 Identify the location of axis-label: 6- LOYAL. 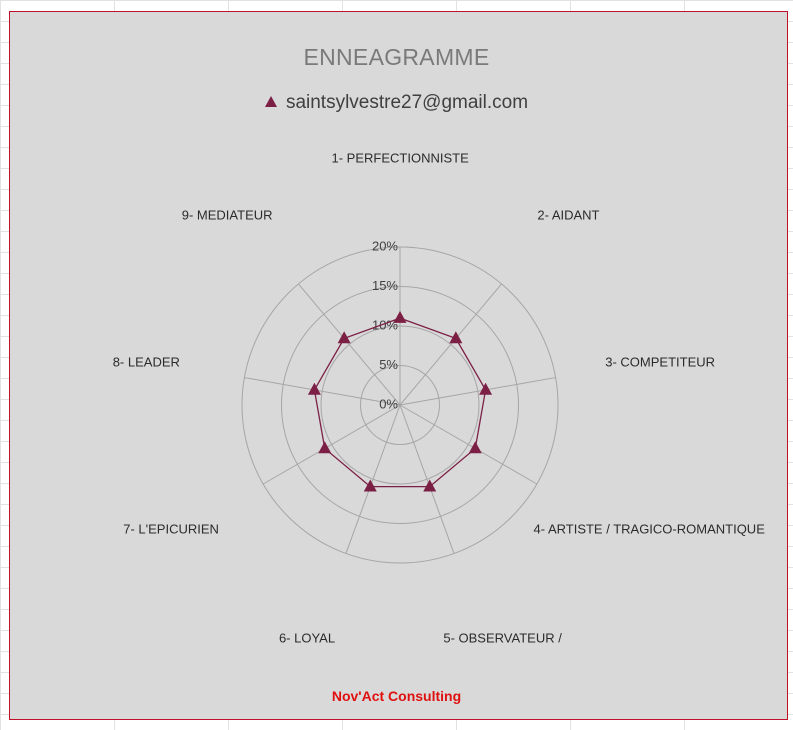
(307, 638).